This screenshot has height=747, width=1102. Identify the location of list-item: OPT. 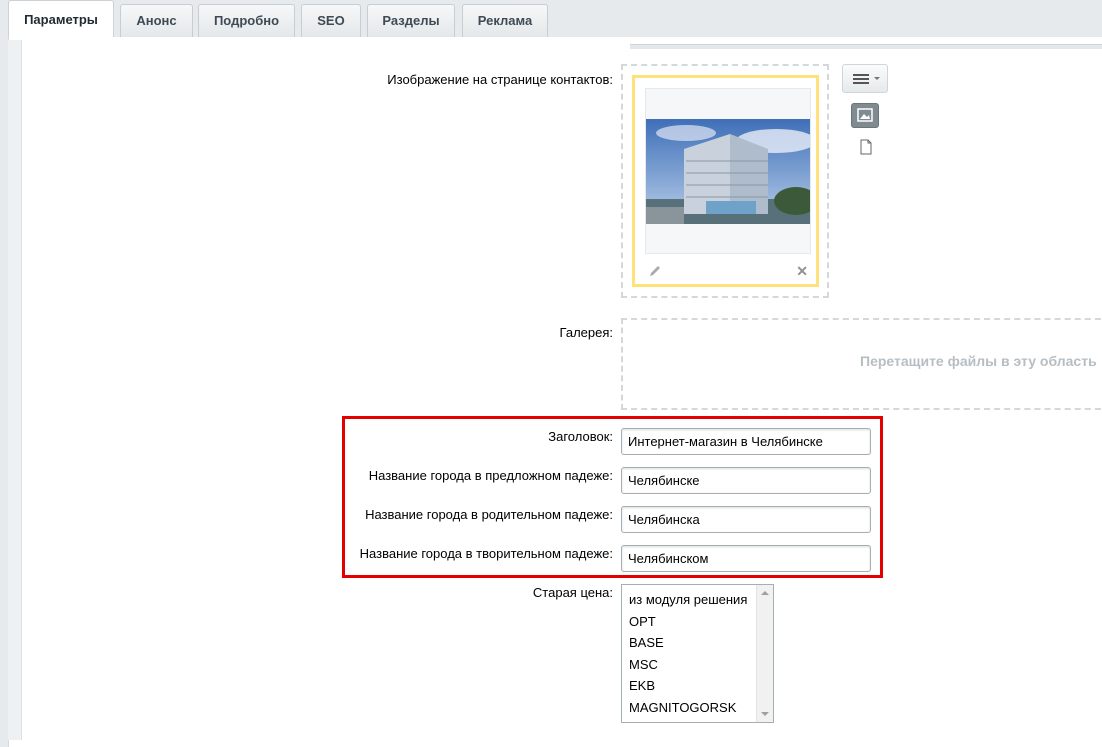
(697, 622).